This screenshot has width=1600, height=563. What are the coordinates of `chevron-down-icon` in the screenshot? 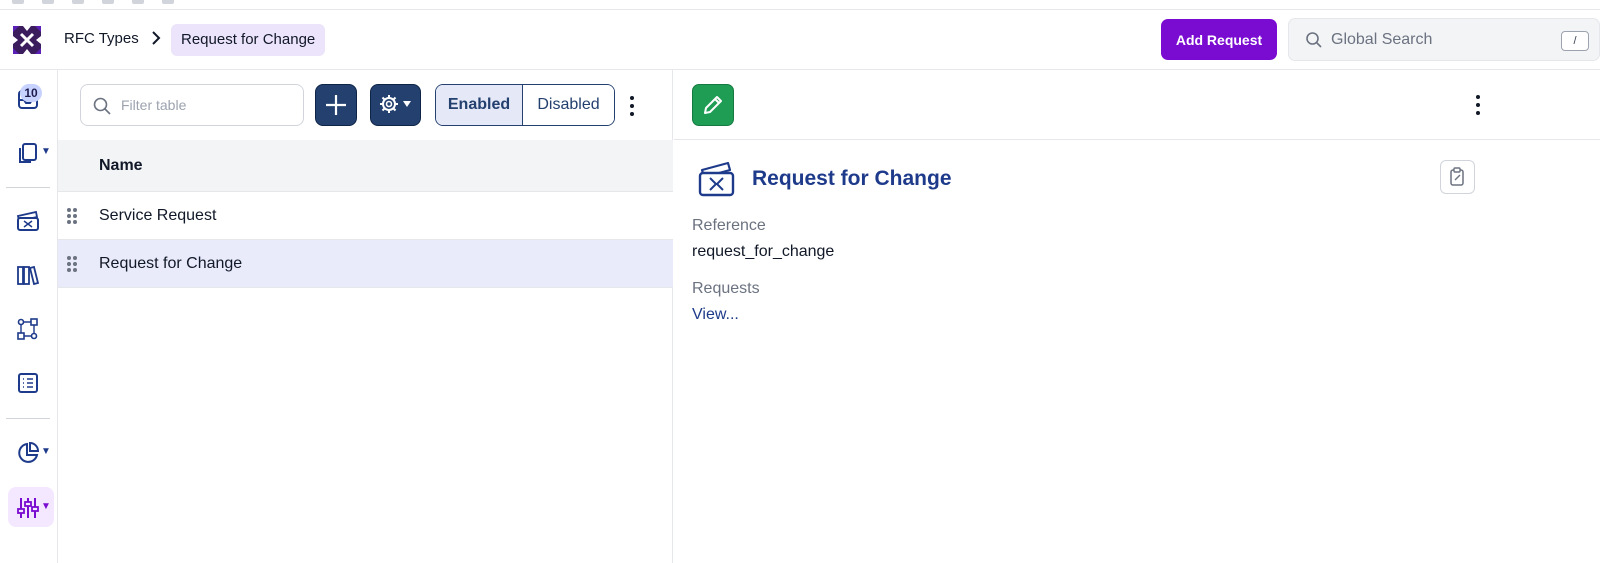 It's located at (407, 104).